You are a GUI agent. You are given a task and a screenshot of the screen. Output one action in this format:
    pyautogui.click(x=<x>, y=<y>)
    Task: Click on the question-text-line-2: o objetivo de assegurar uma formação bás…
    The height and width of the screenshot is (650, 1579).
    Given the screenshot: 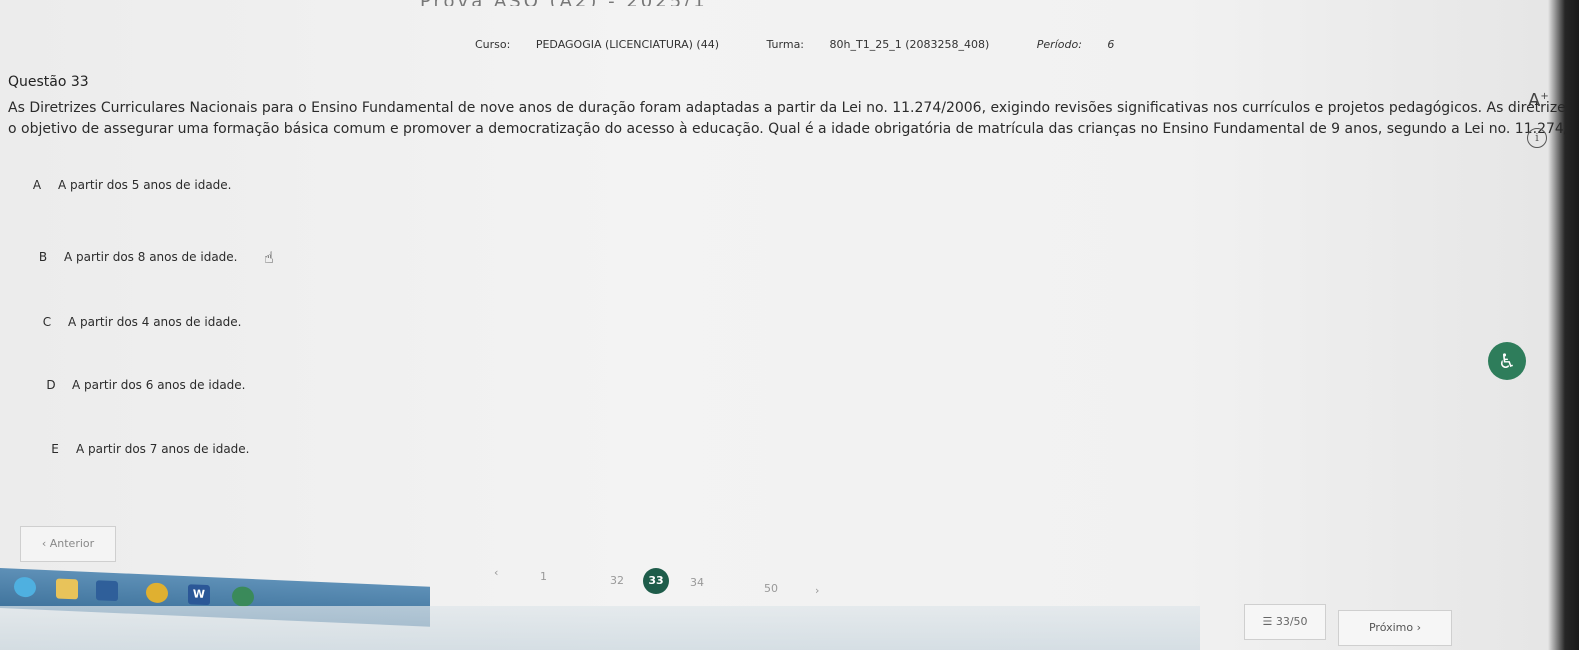 What is the action you would take?
    pyautogui.click(x=793, y=129)
    